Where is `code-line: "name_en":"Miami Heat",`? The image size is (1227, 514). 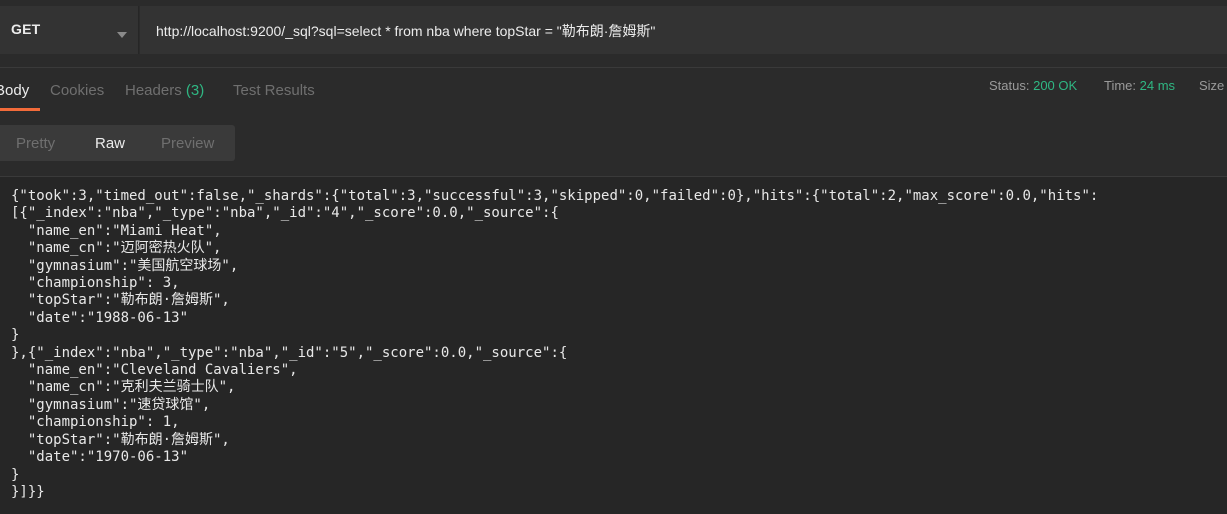
code-line: "name_en":"Miami Heat", is located at coordinates (116, 230).